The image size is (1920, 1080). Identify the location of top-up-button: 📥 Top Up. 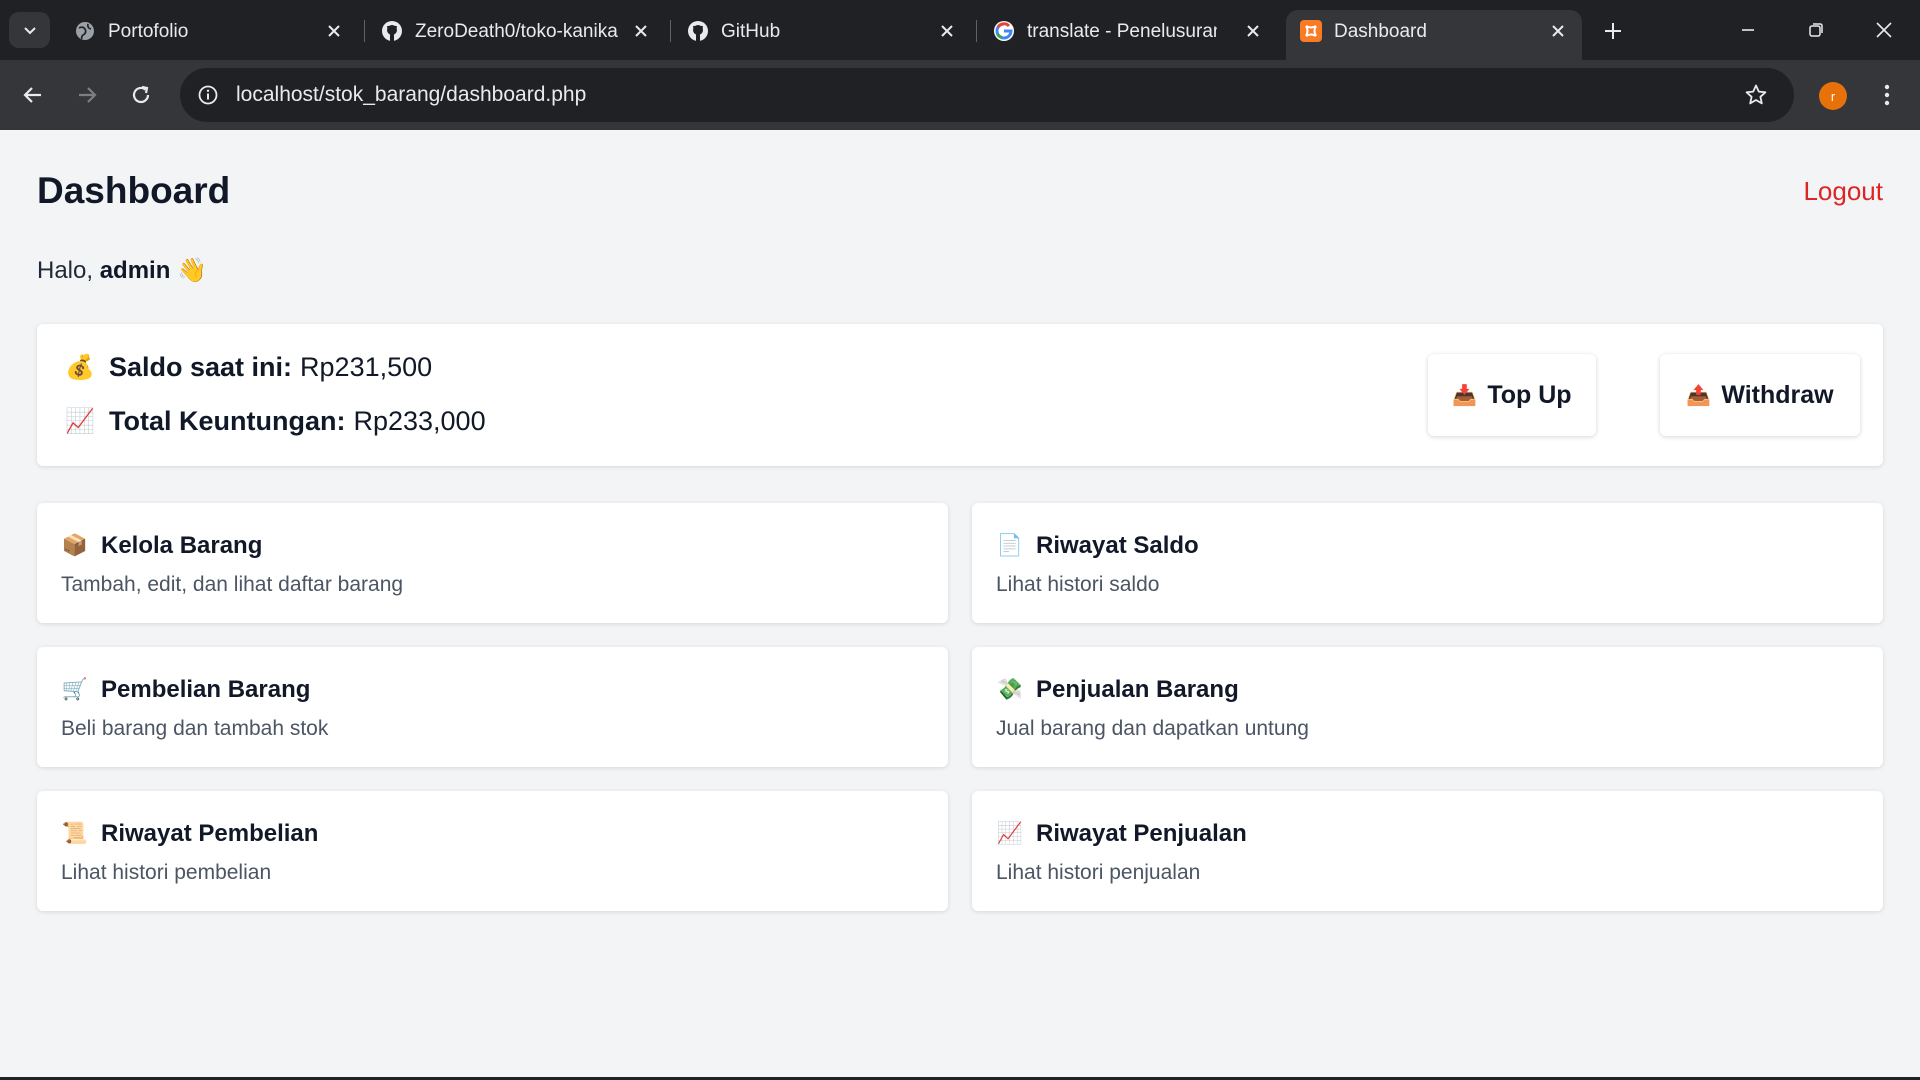
(1512, 395).